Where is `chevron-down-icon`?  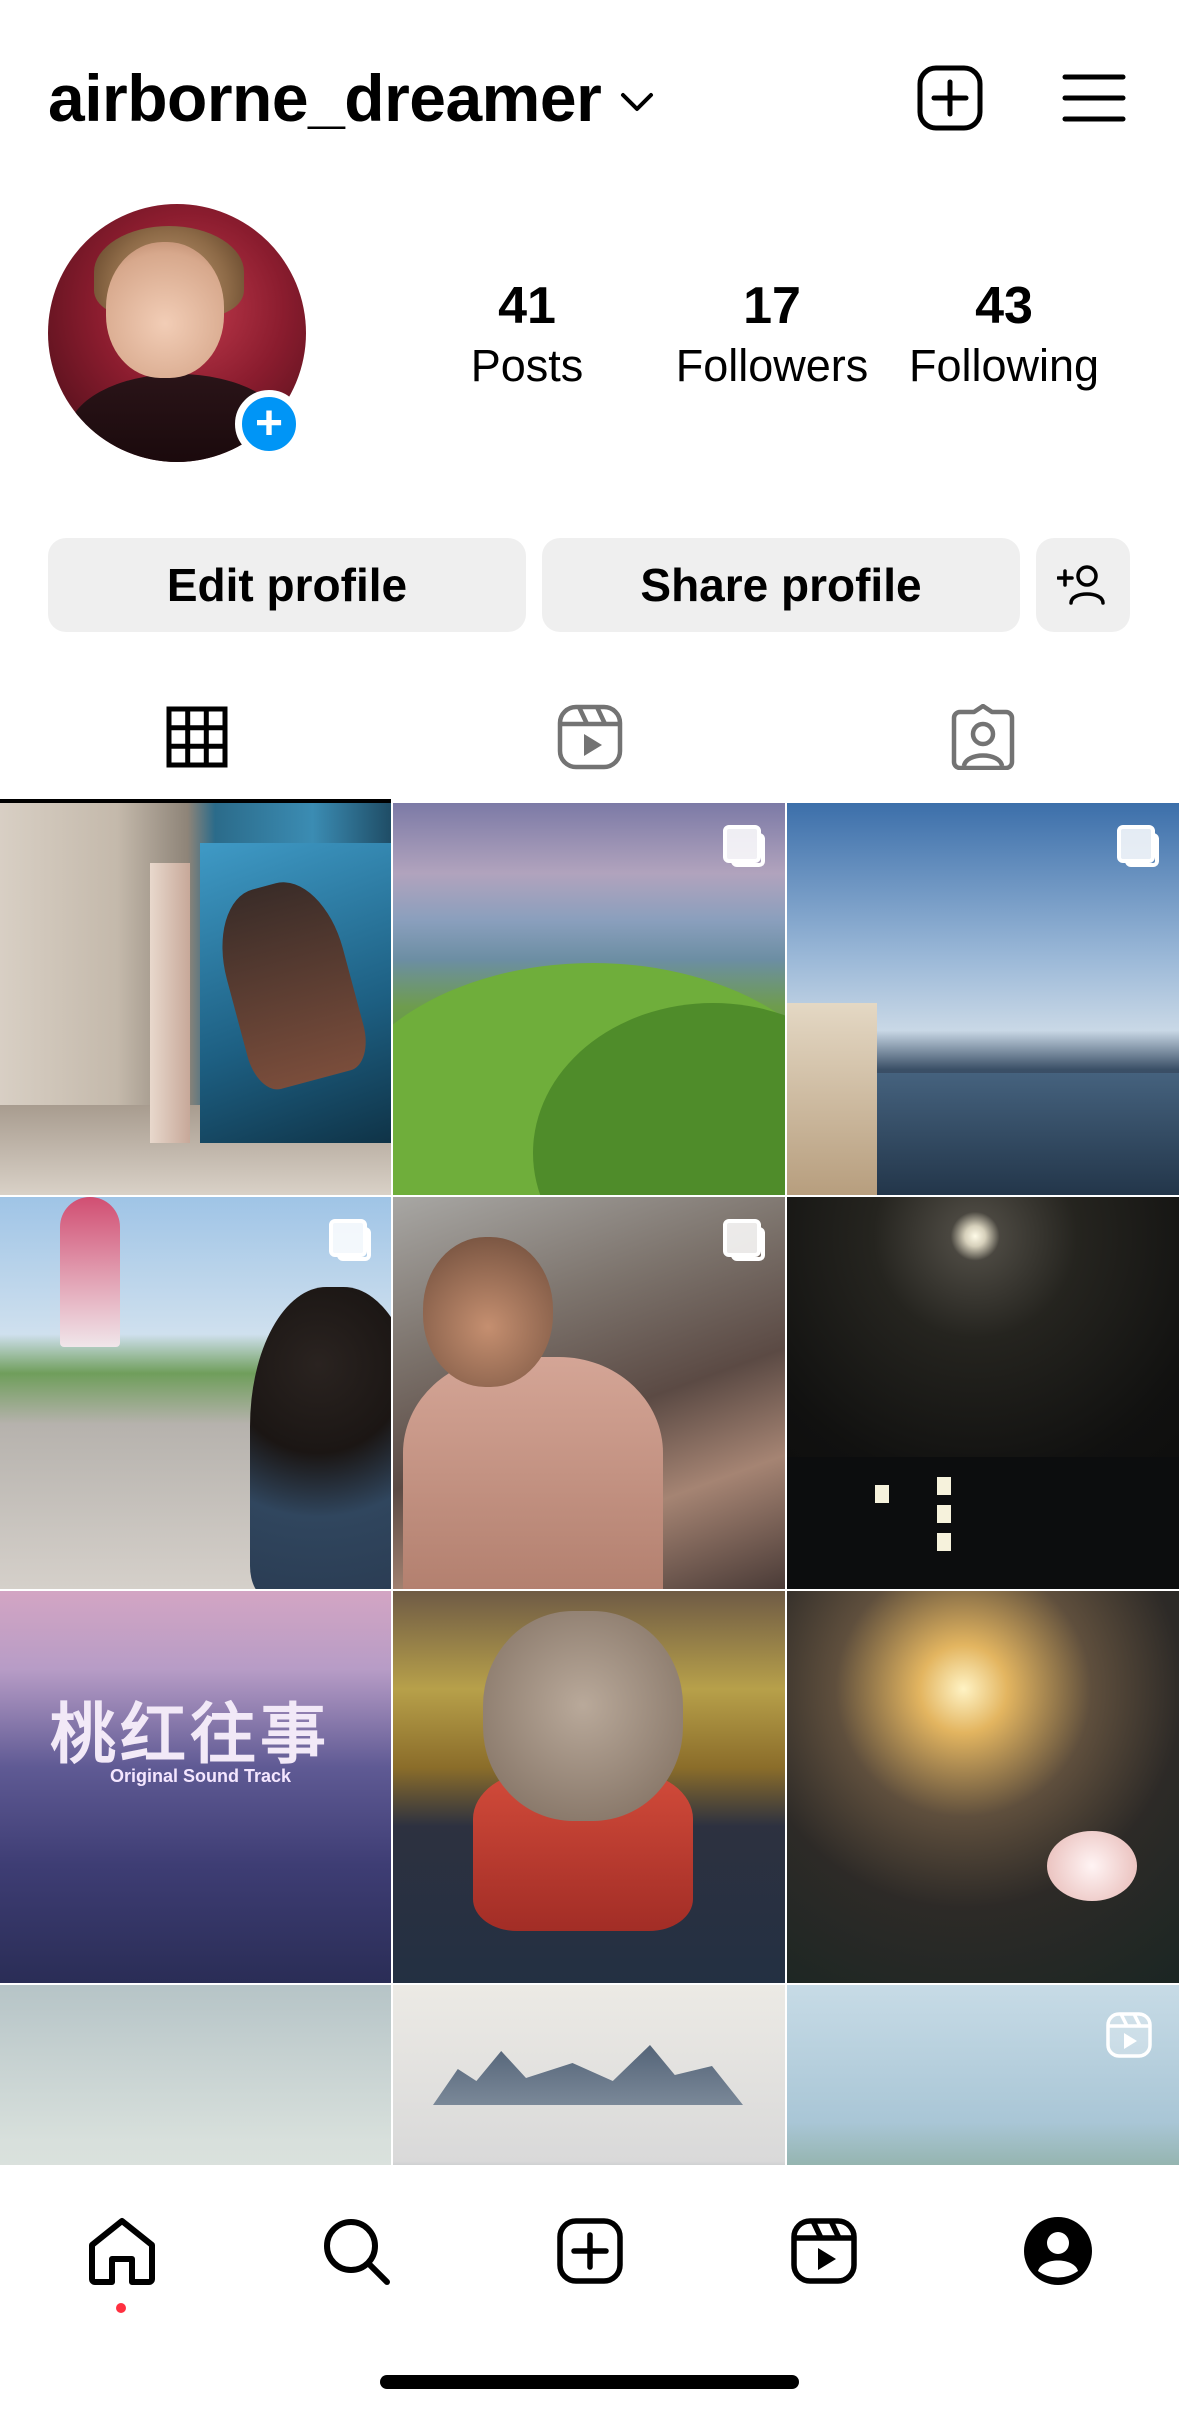 chevron-down-icon is located at coordinates (637, 102).